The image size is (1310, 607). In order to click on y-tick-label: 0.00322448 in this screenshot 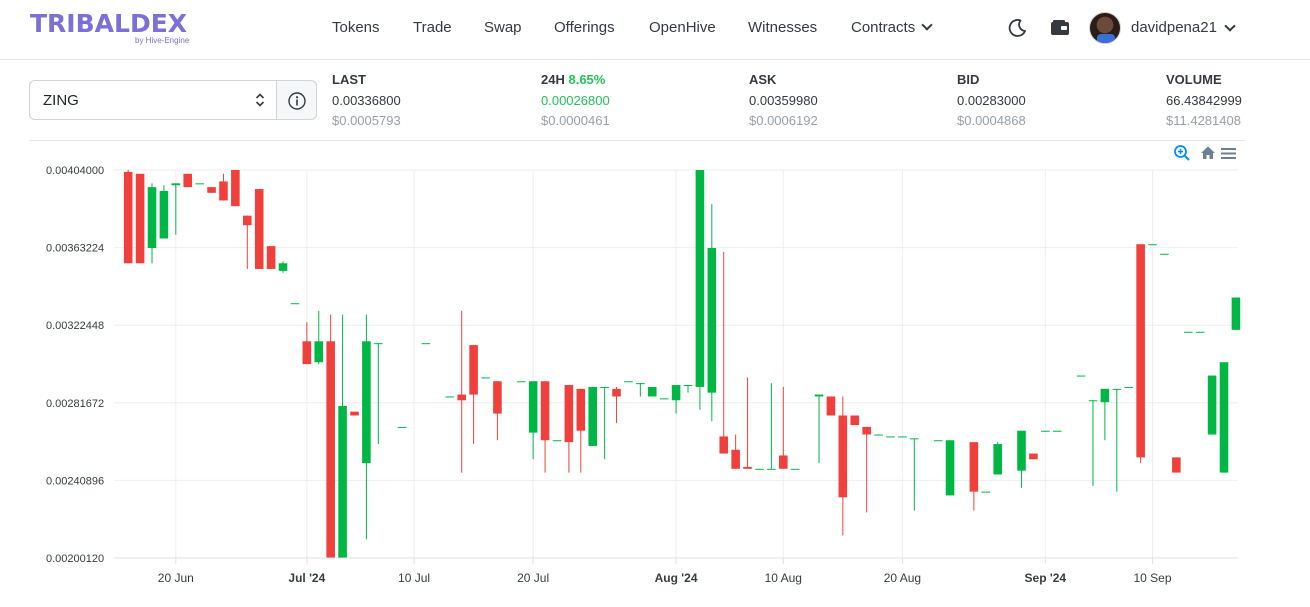, I will do `click(75, 326)`.